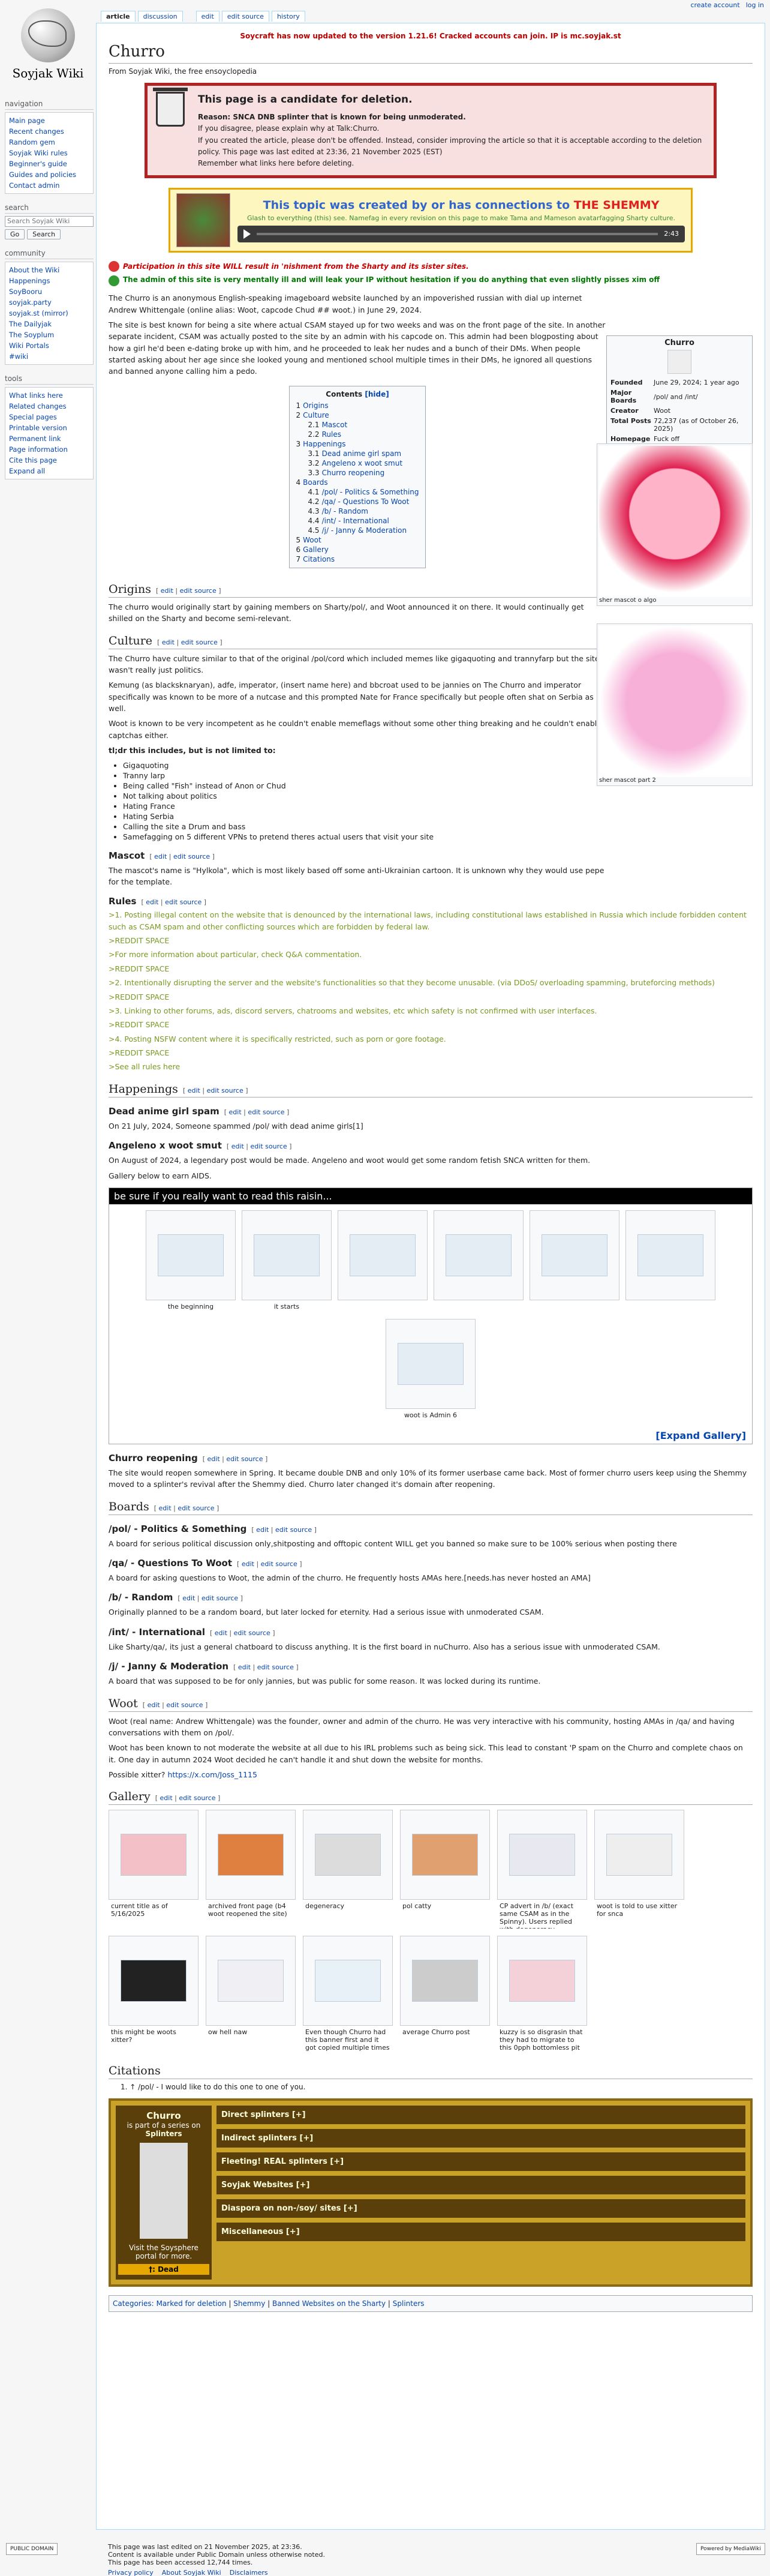 The height and width of the screenshot is (2576, 770). I want to click on xitter-link: https://x.com/Joss_1115, so click(212, 1774).